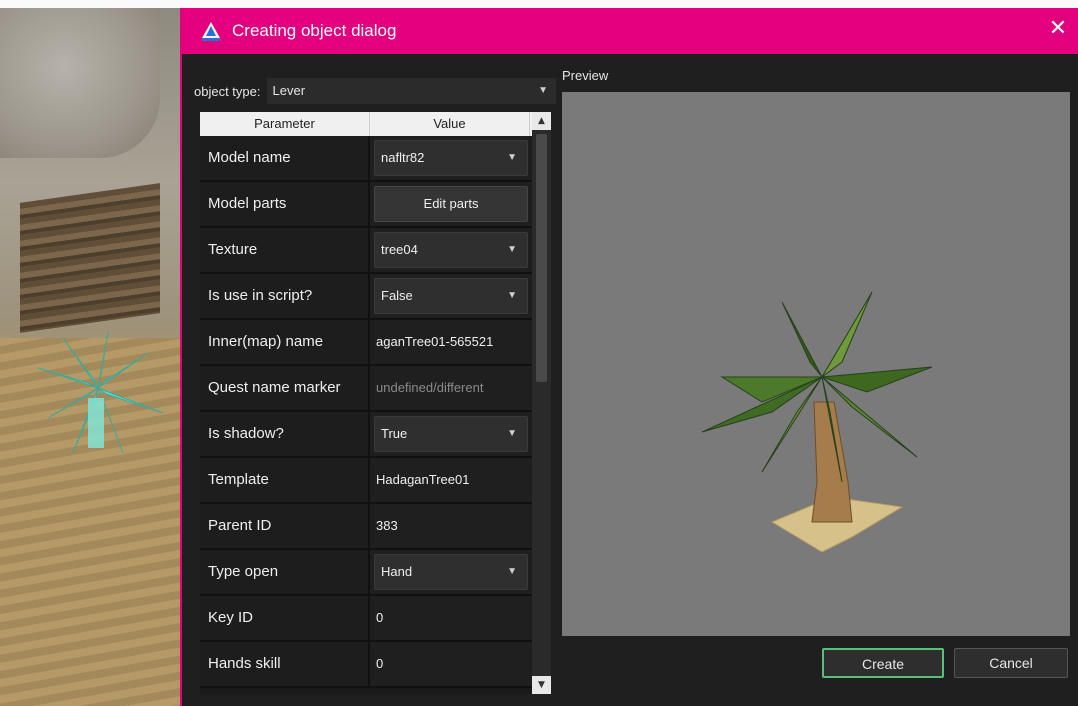 This screenshot has width=1078, height=706. I want to click on table-row: Is shadow? True ▼, so click(366, 435).